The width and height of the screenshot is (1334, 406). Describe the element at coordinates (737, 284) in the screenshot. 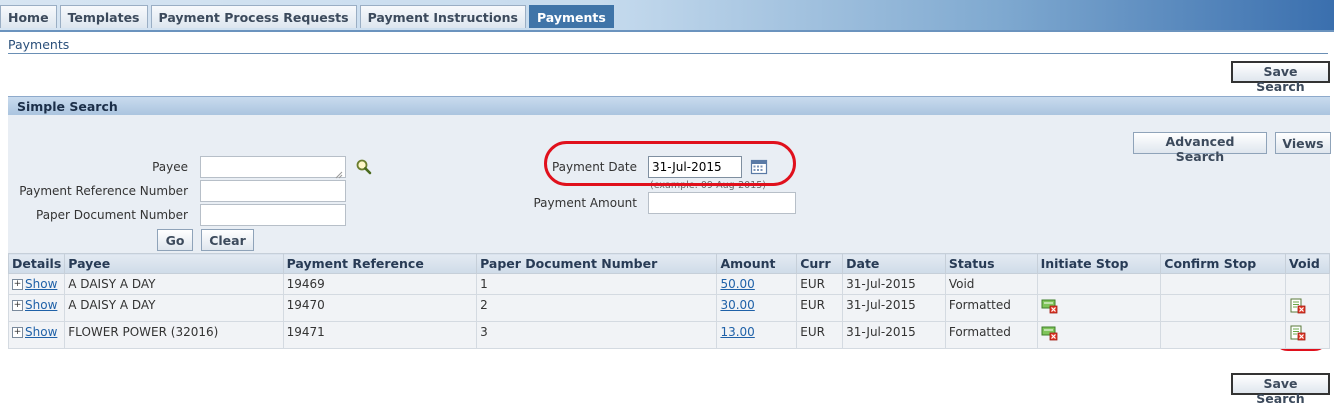

I see `amount-link: 50.00` at that location.